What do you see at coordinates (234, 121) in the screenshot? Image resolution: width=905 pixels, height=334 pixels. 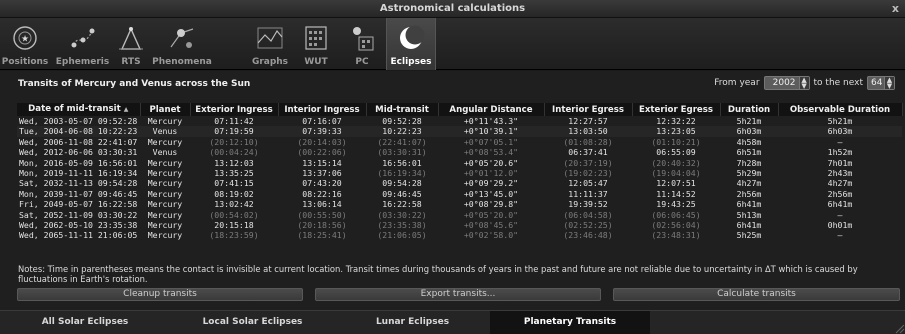 I see `exterior-ingress-cell: 07:11:42` at bounding box center [234, 121].